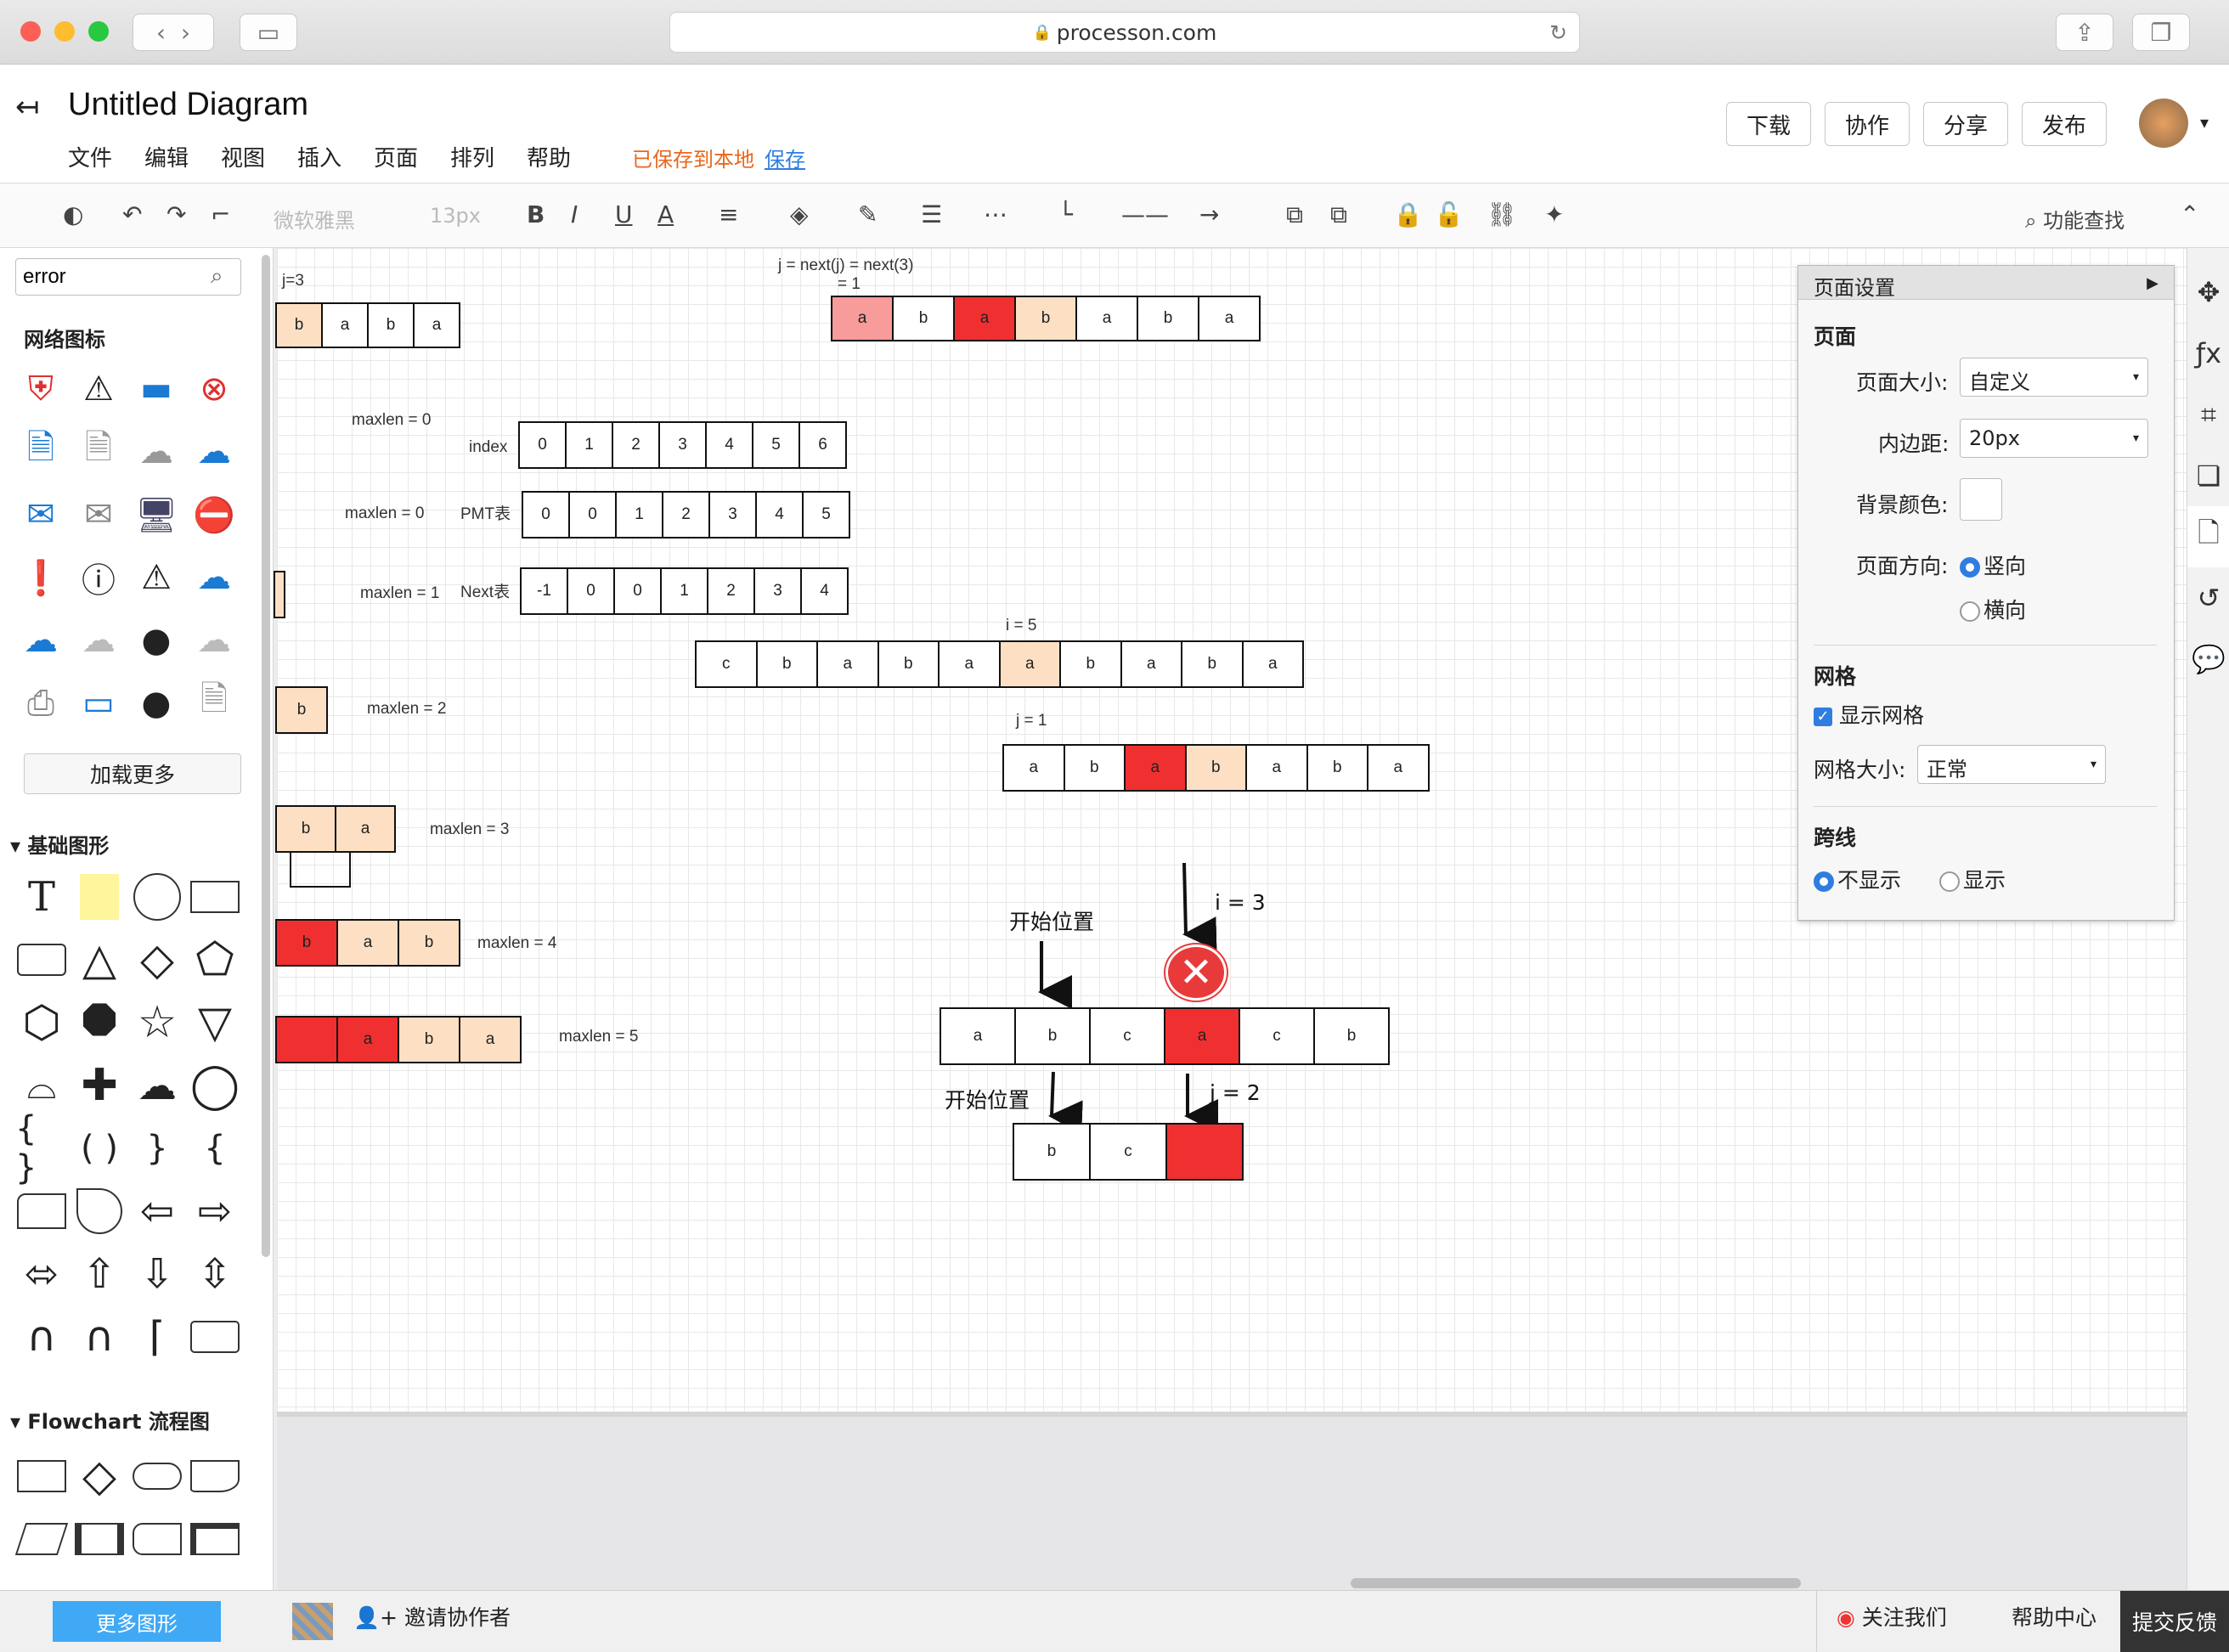 The width and height of the screenshot is (2229, 1652). What do you see at coordinates (477, 156) in the screenshot?
I see `menu-arrange: 排列` at bounding box center [477, 156].